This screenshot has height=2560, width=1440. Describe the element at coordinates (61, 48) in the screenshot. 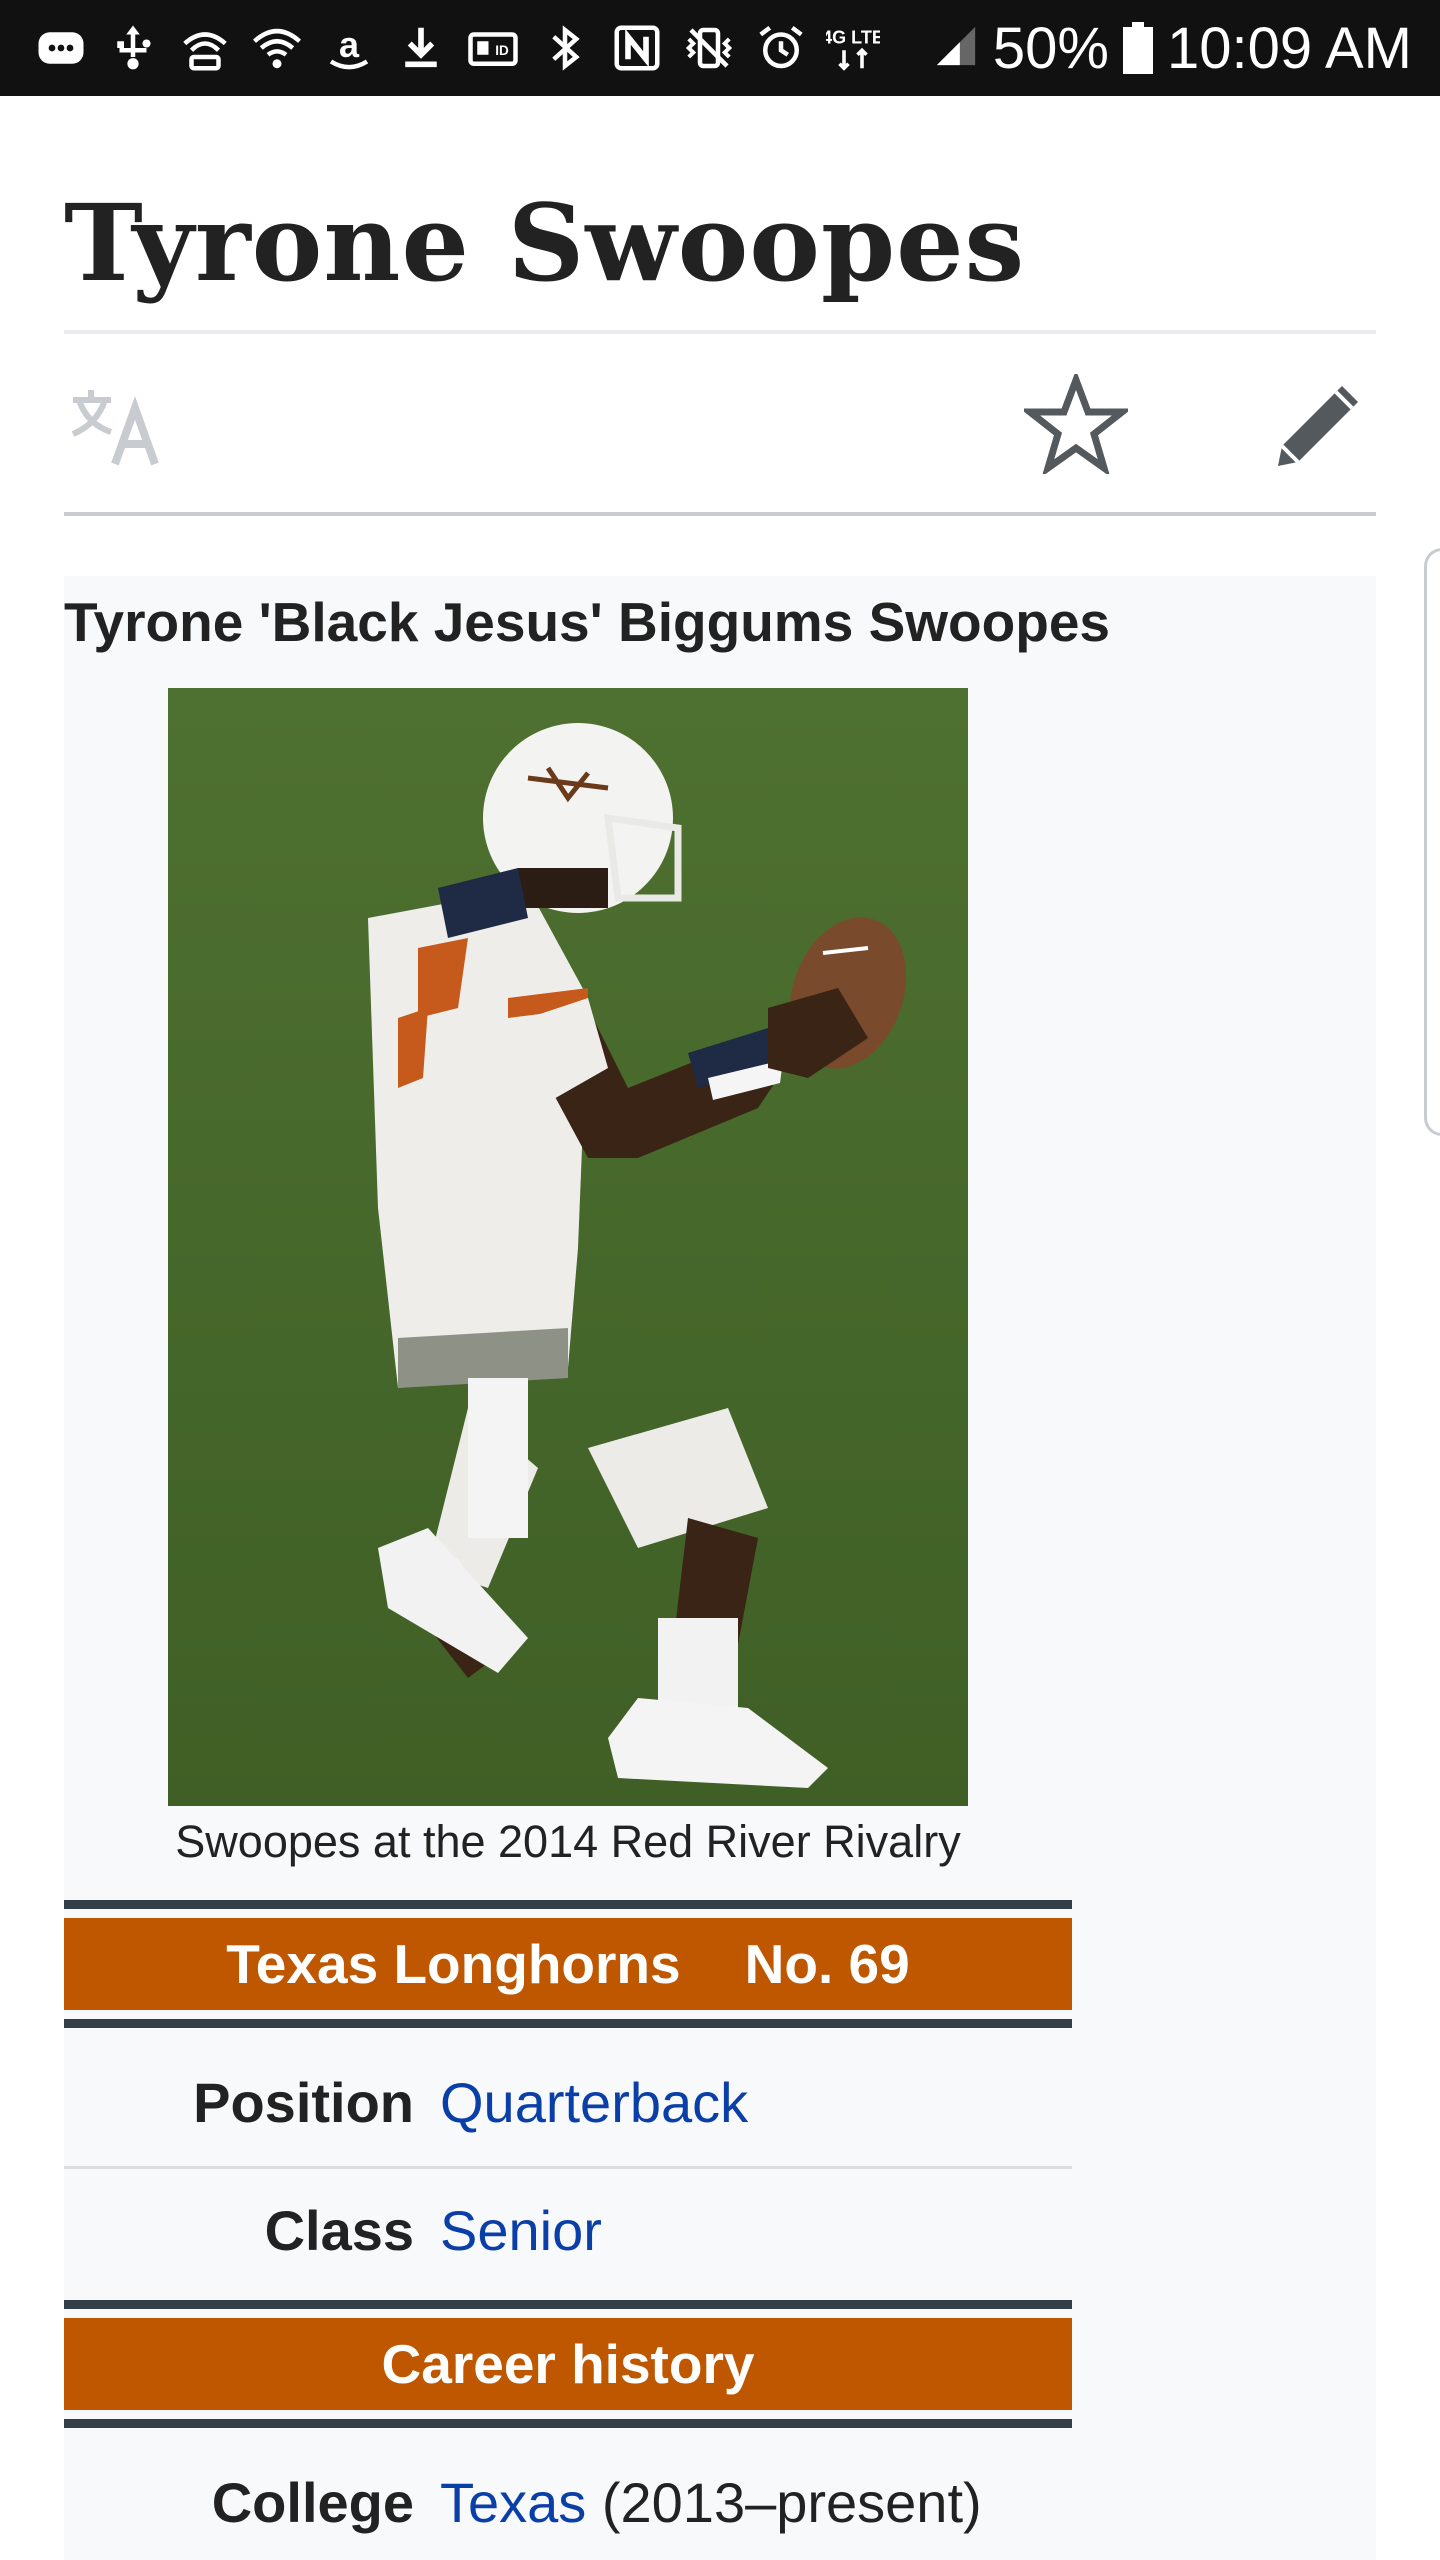

I see `messages-icon` at that location.